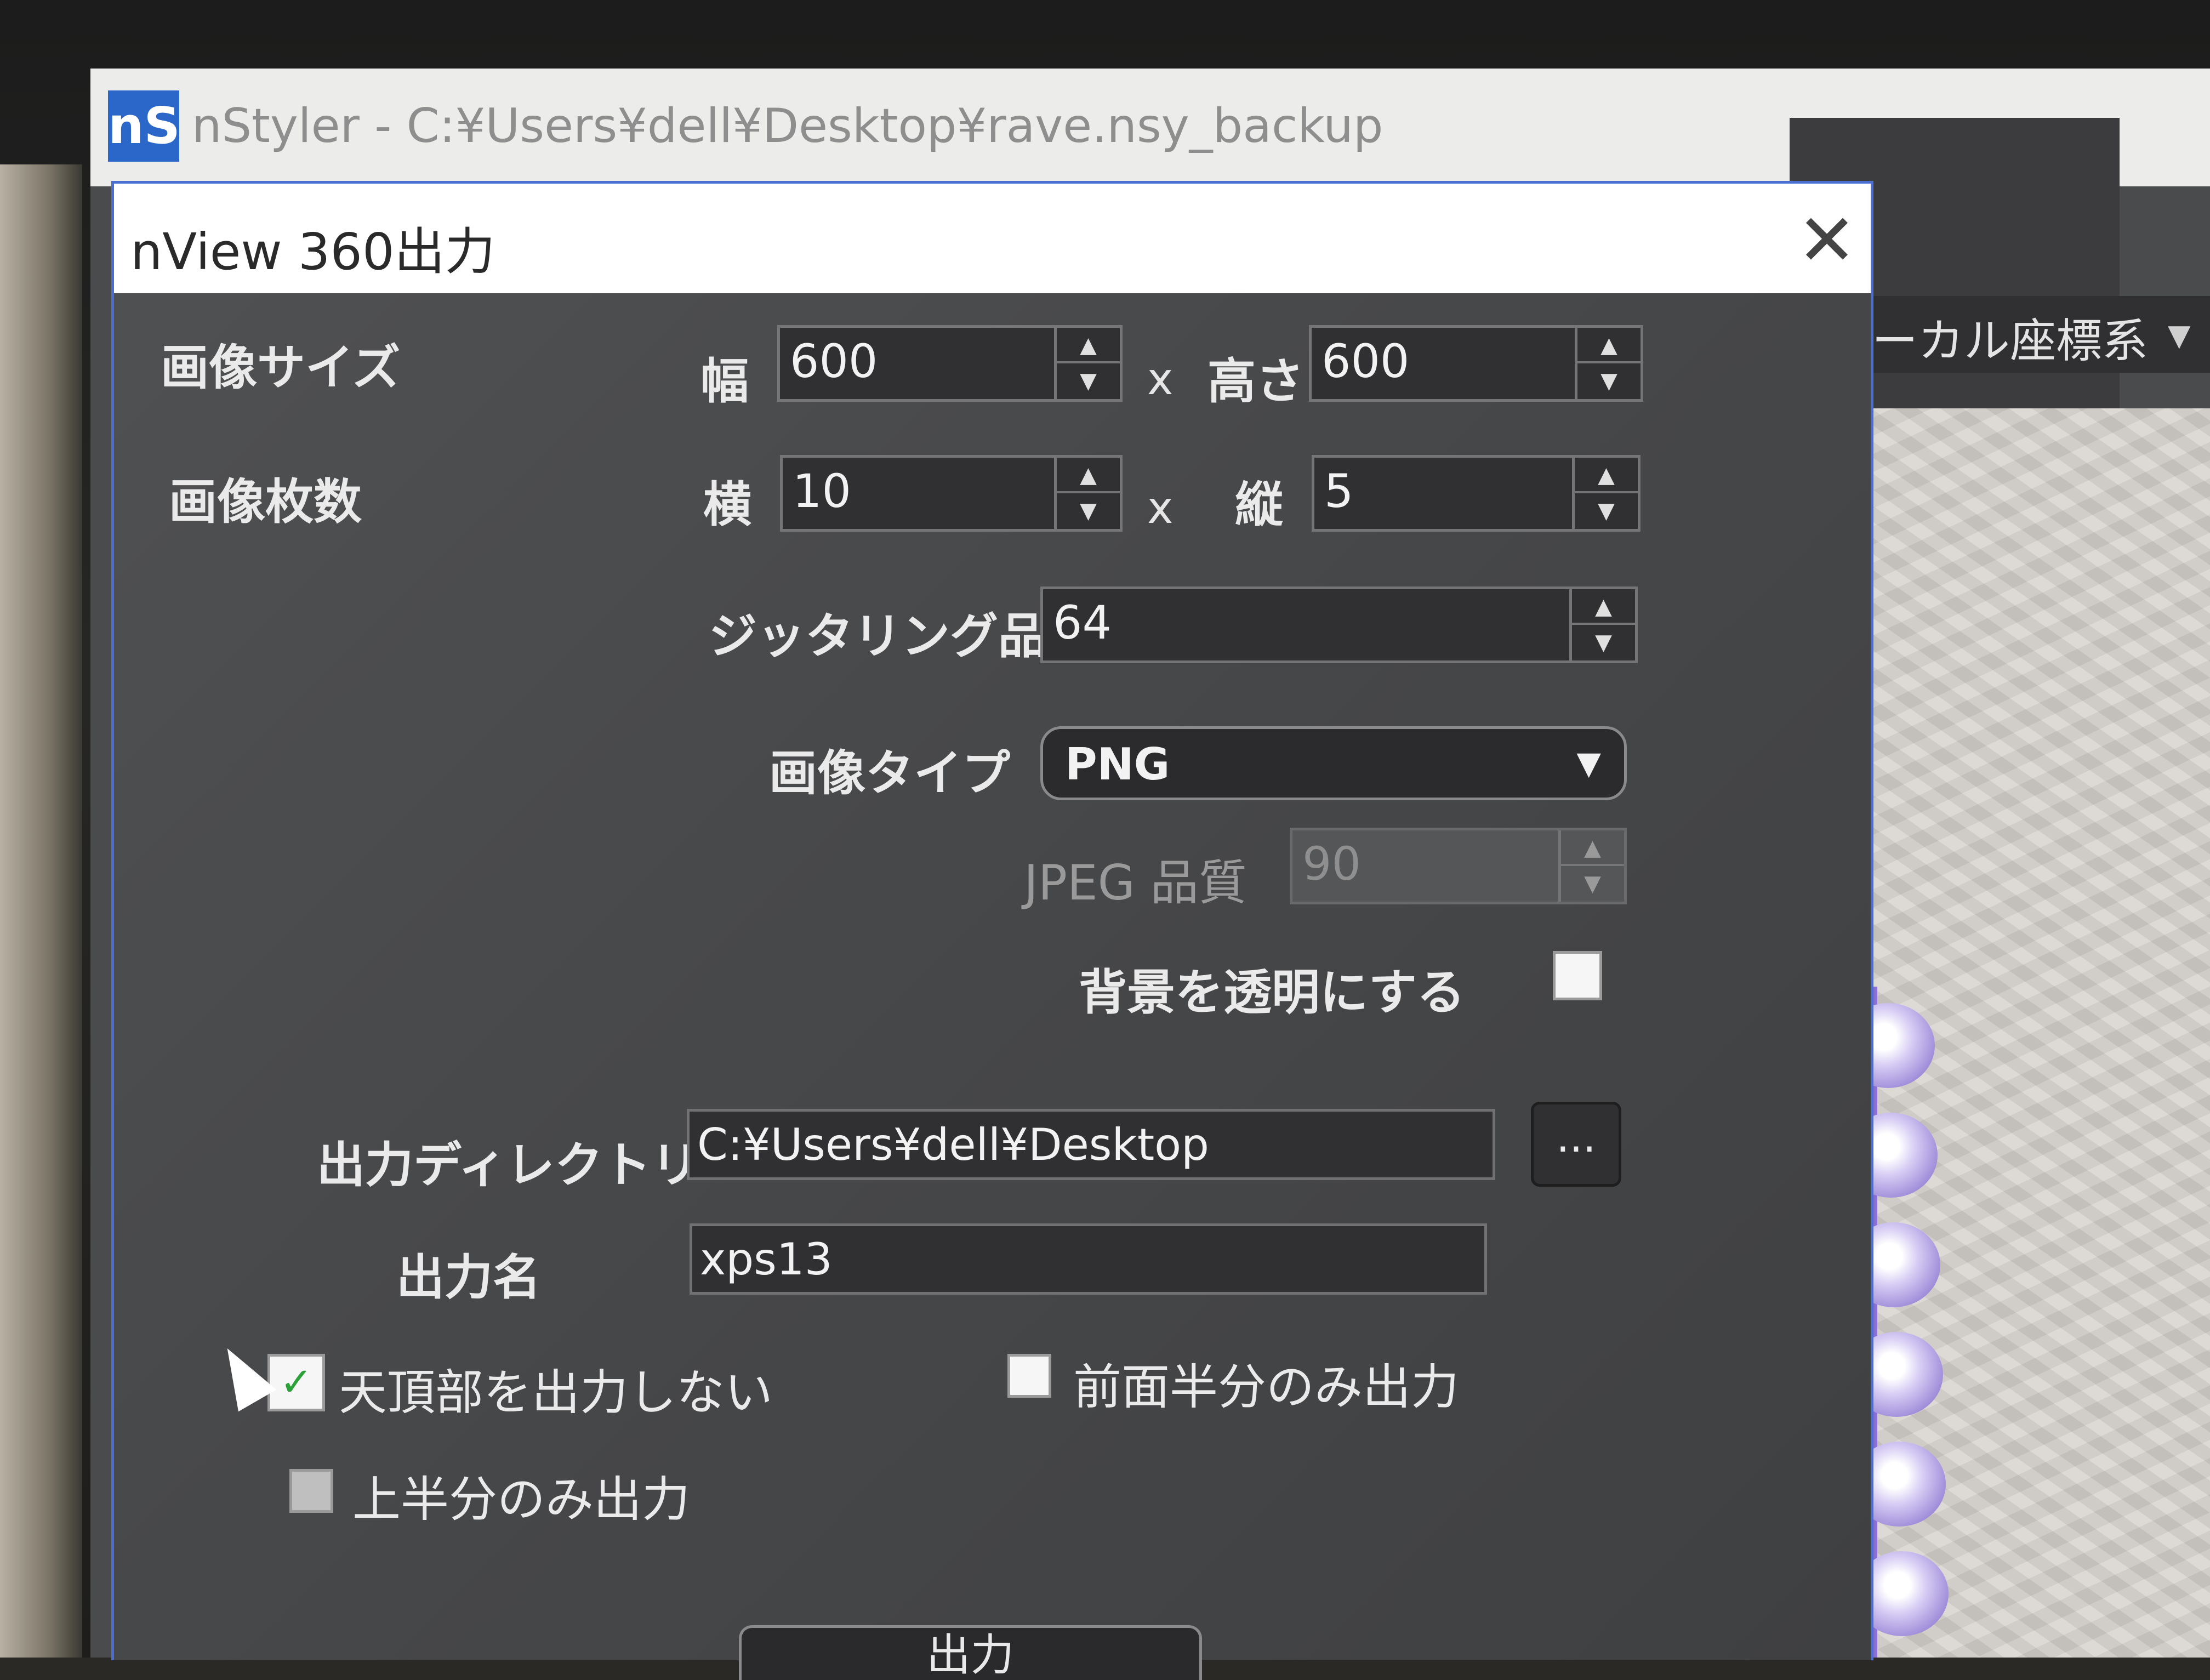 This screenshot has height=1680, width=2210. I want to click on width-value: 600, so click(834, 361).